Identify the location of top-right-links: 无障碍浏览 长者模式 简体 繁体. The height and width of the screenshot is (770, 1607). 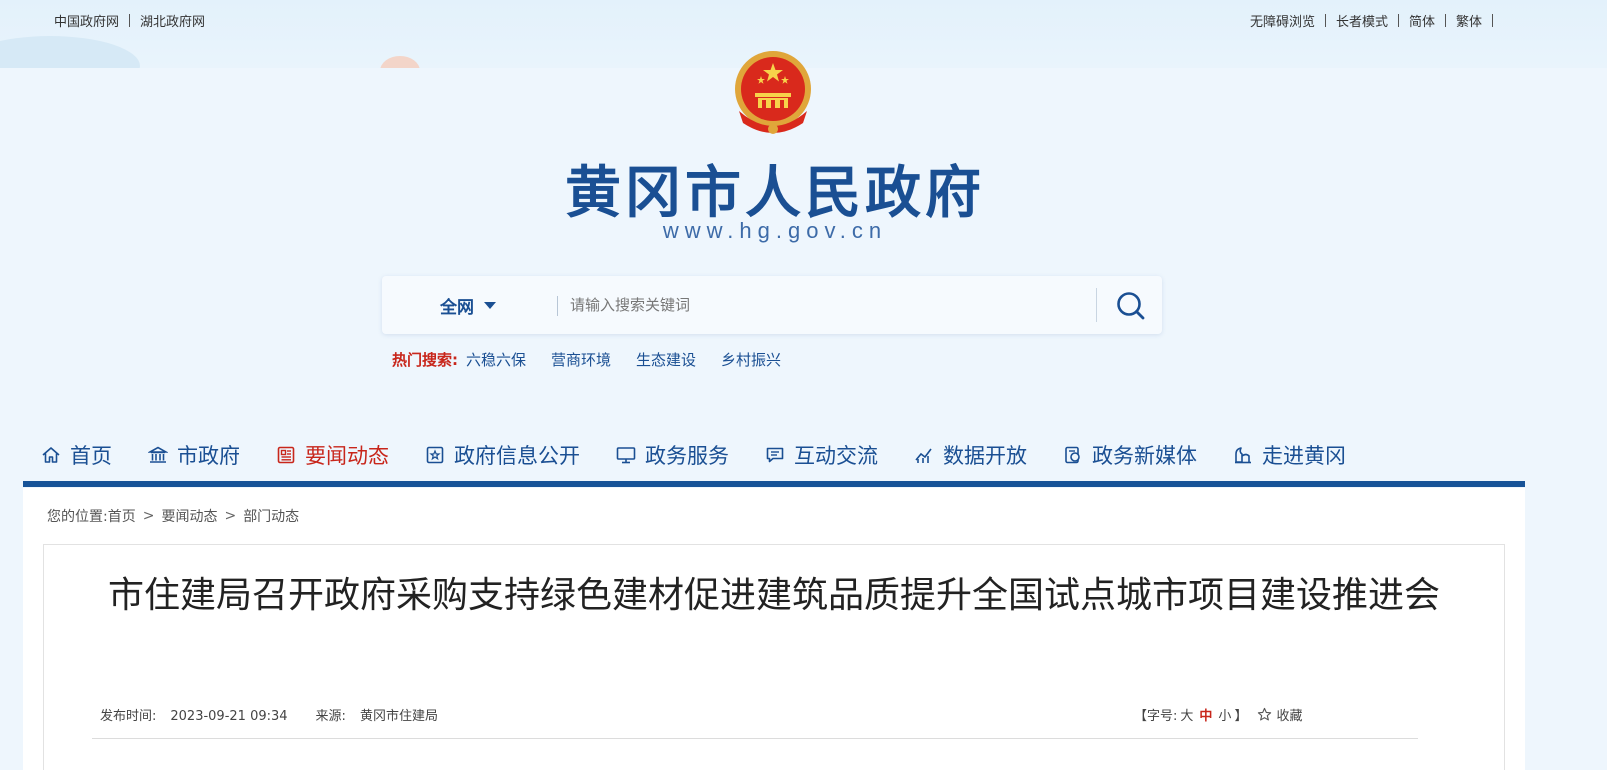
(1376, 20).